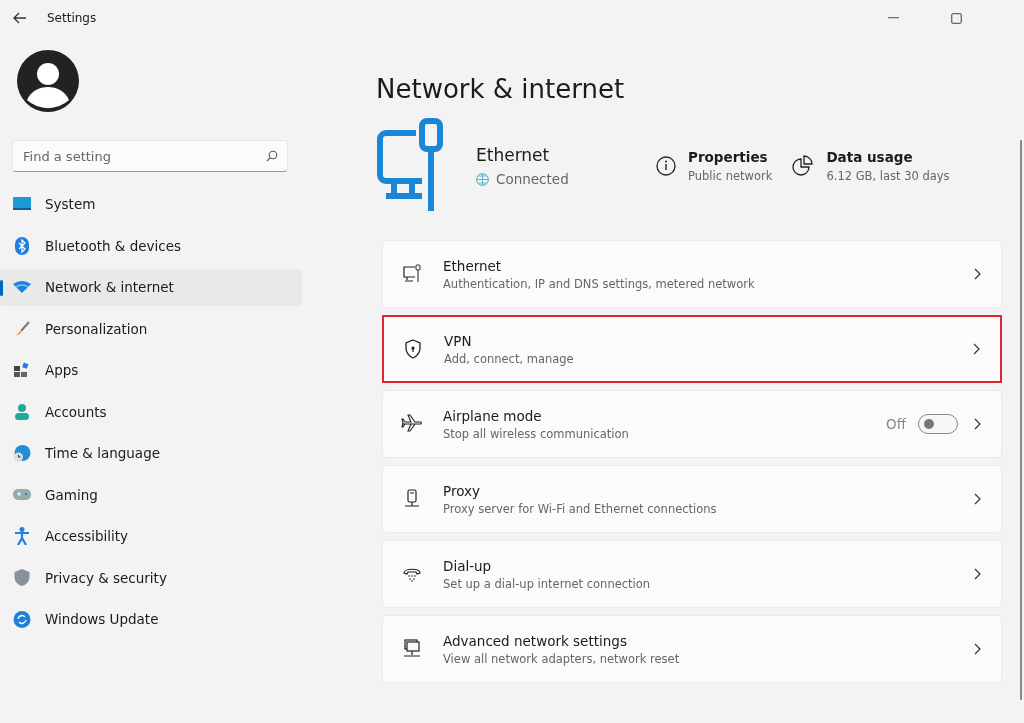 This screenshot has width=1024, height=723. Describe the element at coordinates (412, 424) in the screenshot. I see `airplane-icon` at that location.